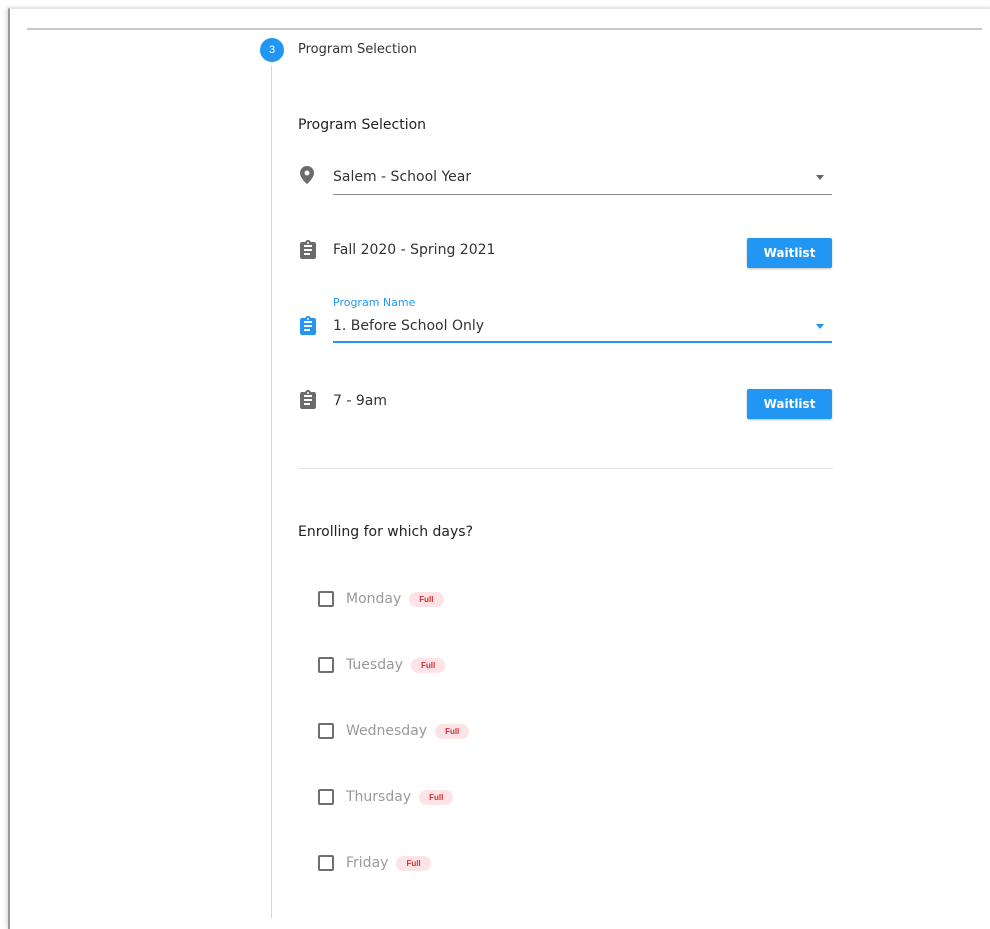 Image resolution: width=990 pixels, height=929 pixels. What do you see at coordinates (360, 401) in the screenshot?
I see `time-slot-value: 7 - 9am` at bounding box center [360, 401].